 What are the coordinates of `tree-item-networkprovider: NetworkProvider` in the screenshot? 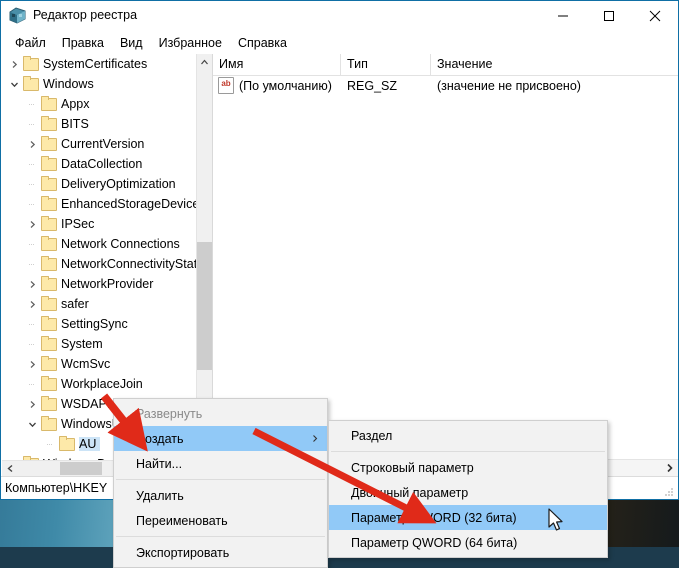 It's located at (99, 284).